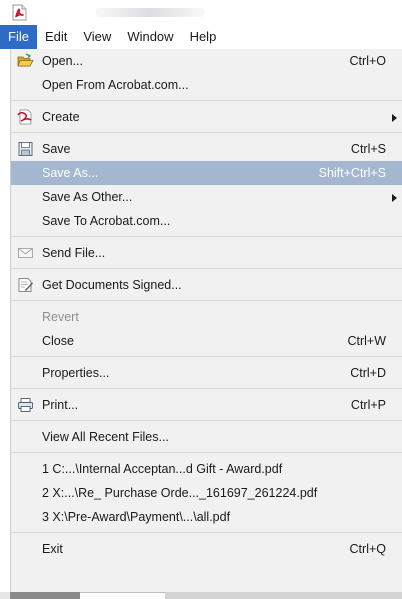  I want to click on menu-item-create: Create, so click(206, 117).